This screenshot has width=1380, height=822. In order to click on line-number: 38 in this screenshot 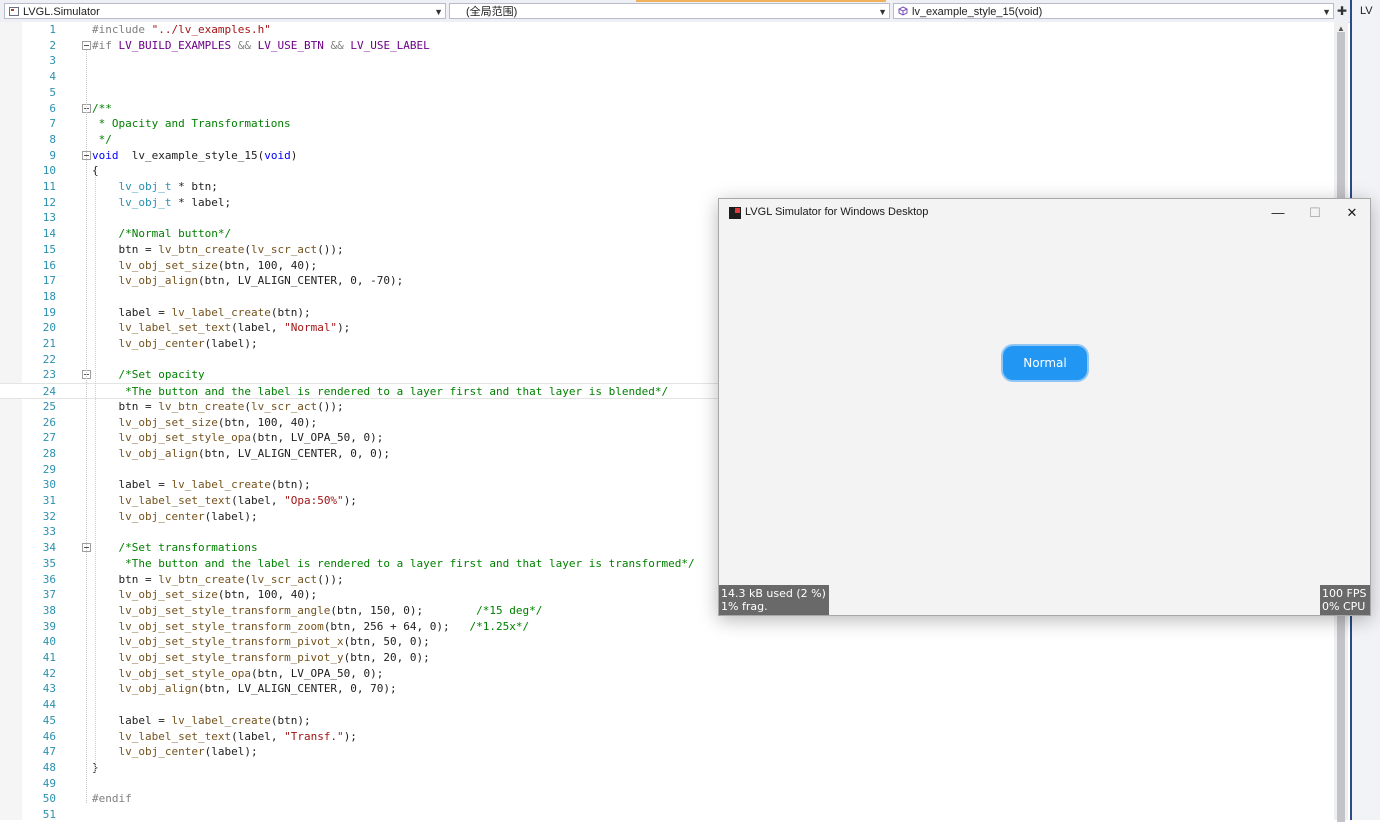, I will do `click(49, 610)`.